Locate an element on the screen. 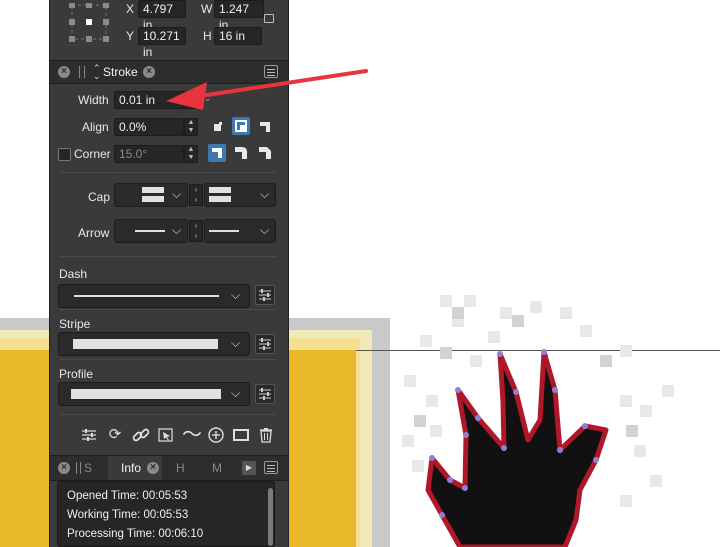 This screenshot has height=547, width=720. info-scrollbar is located at coordinates (270, 517).